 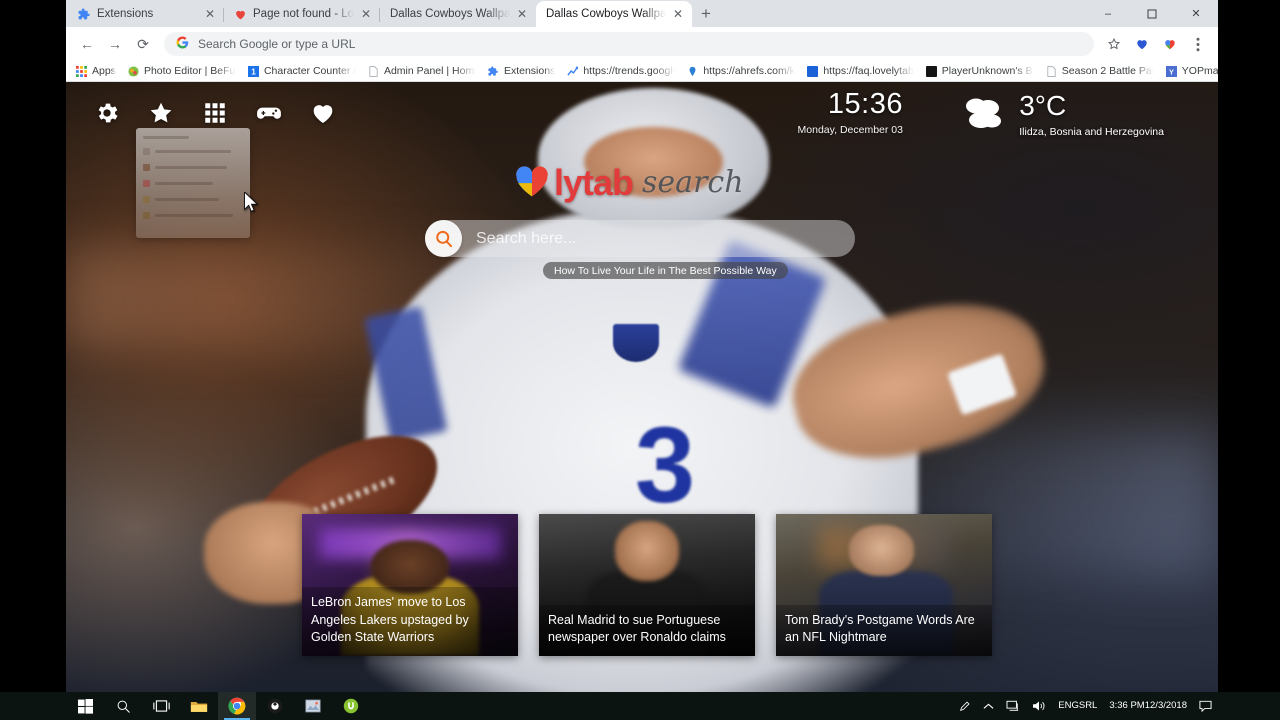 I want to click on start-button, so click(x=85, y=706).